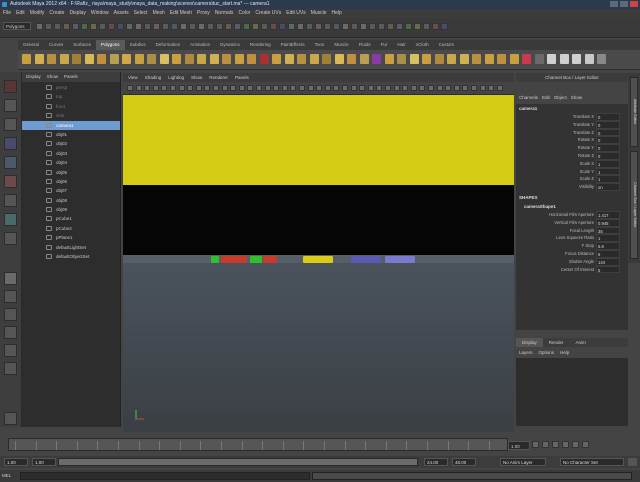 The width and height of the screenshot is (640, 482). Describe the element at coordinates (268, 13) in the screenshot. I see `menu-create-uvs: Create UVs` at that location.